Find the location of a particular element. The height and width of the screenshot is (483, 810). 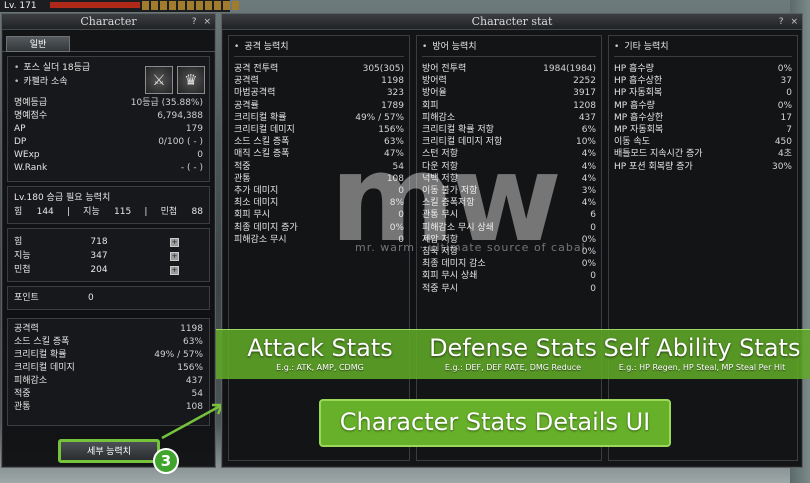

stat-row: 크리티컬 확률 49% / 57% is located at coordinates (319, 118).